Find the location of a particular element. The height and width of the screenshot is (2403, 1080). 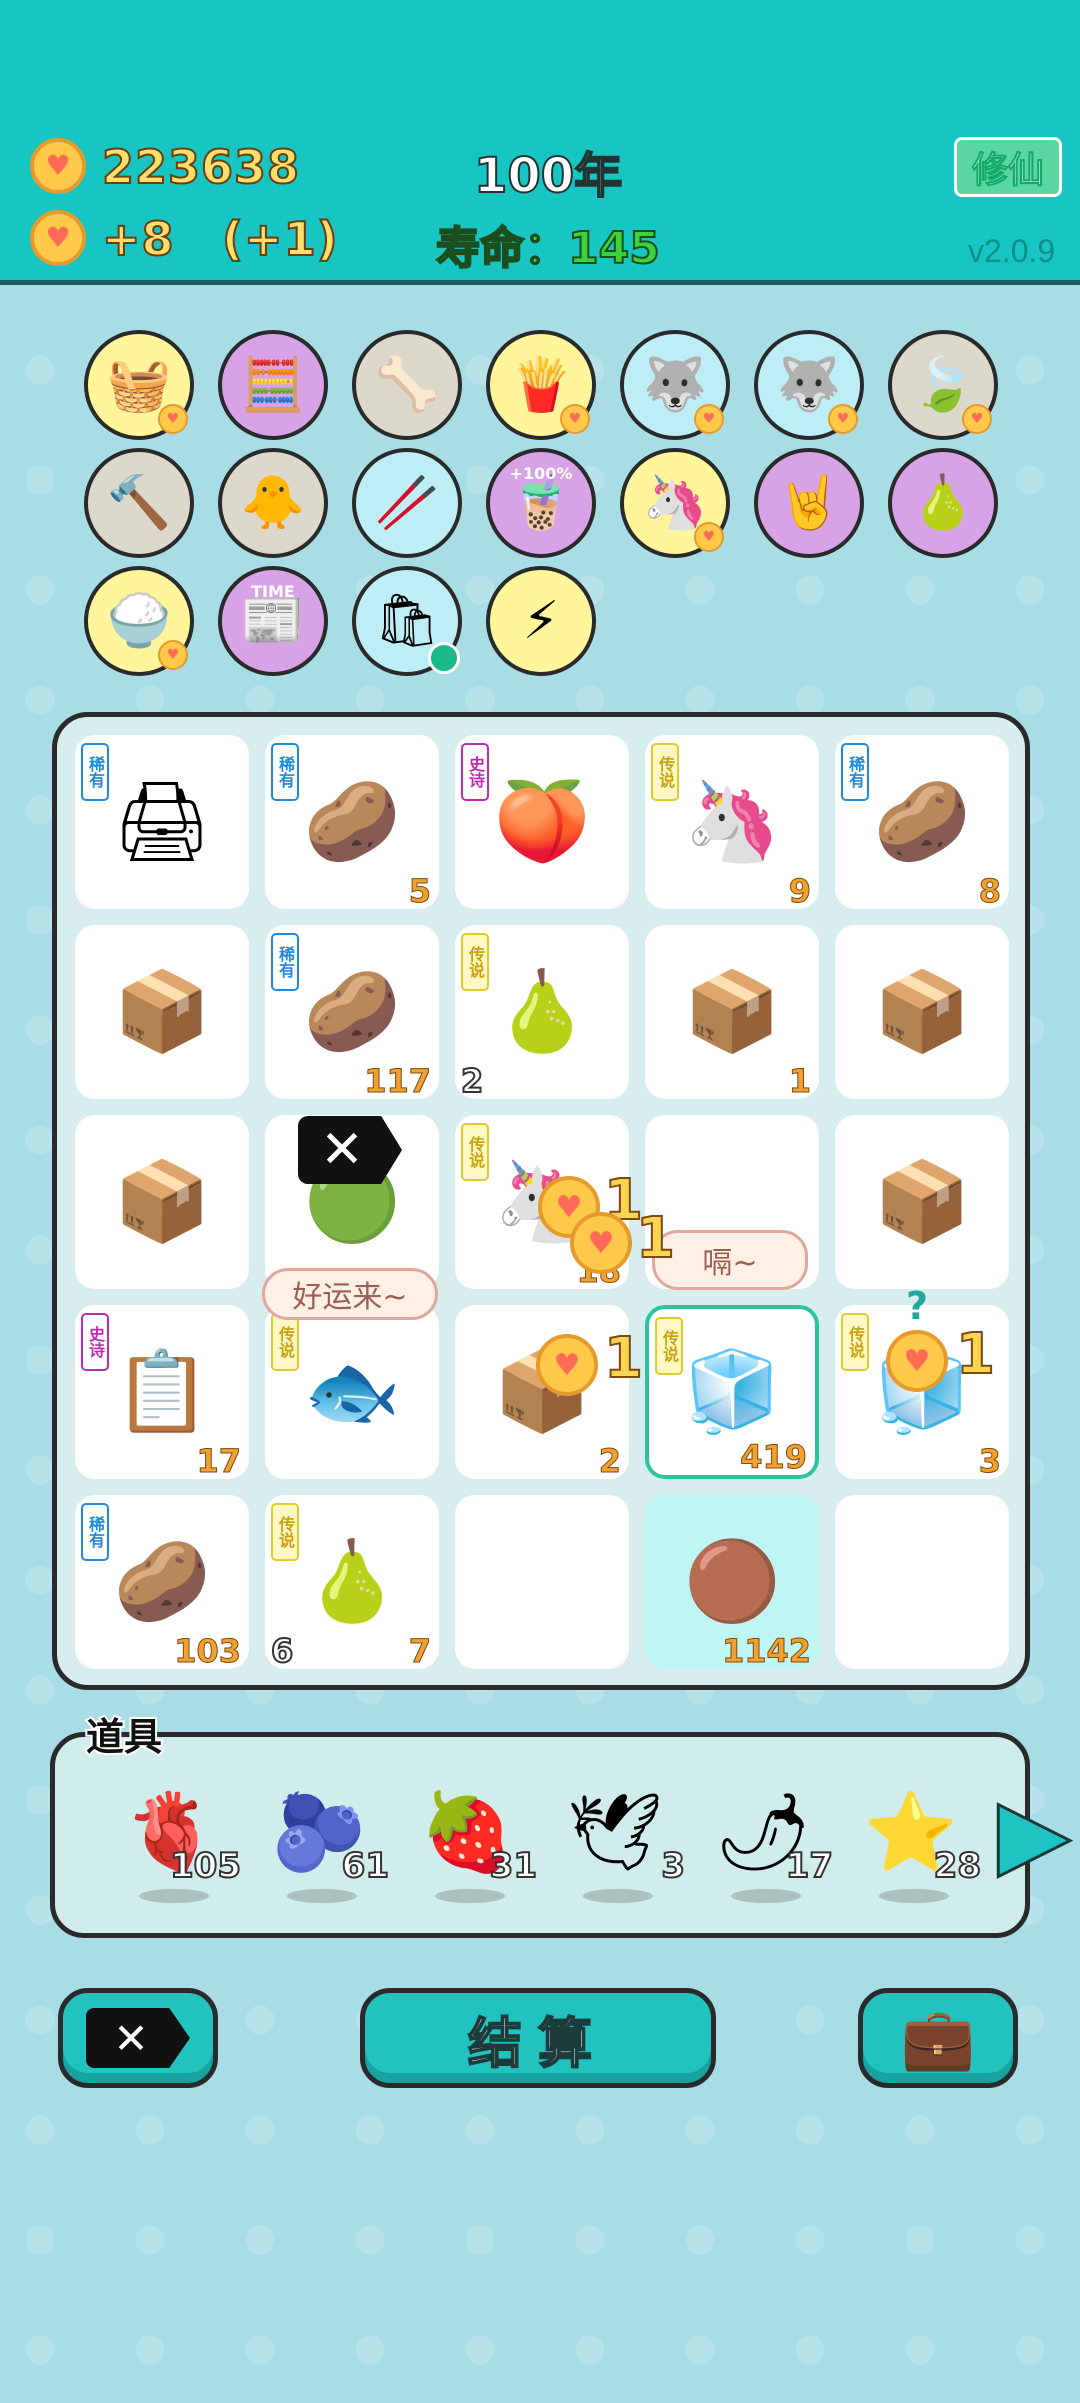

grid-cell: 🦄 传说 9 is located at coordinates (732, 822).